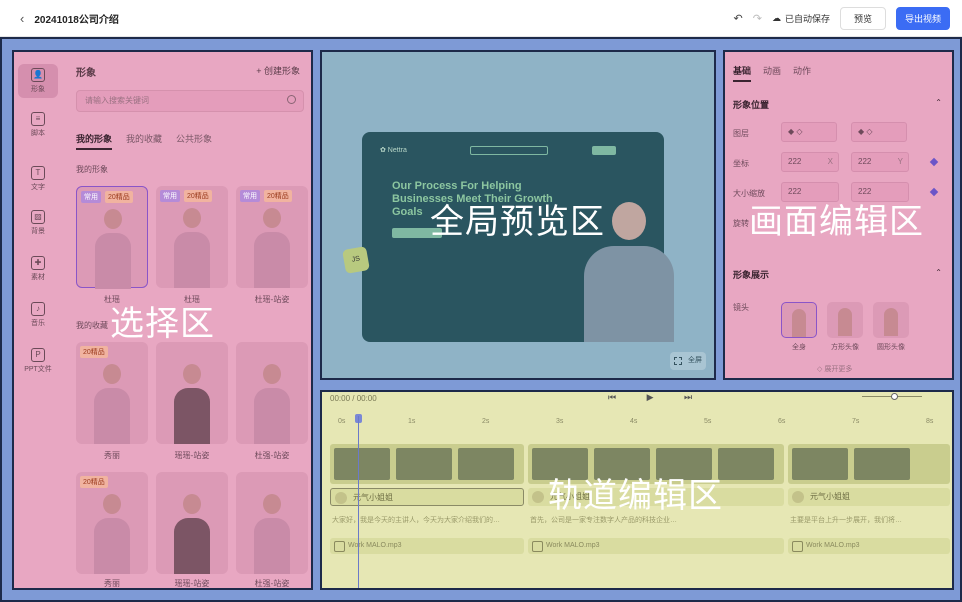  What do you see at coordinates (38, 173) in the screenshot?
I see `text-icon: T` at bounding box center [38, 173].